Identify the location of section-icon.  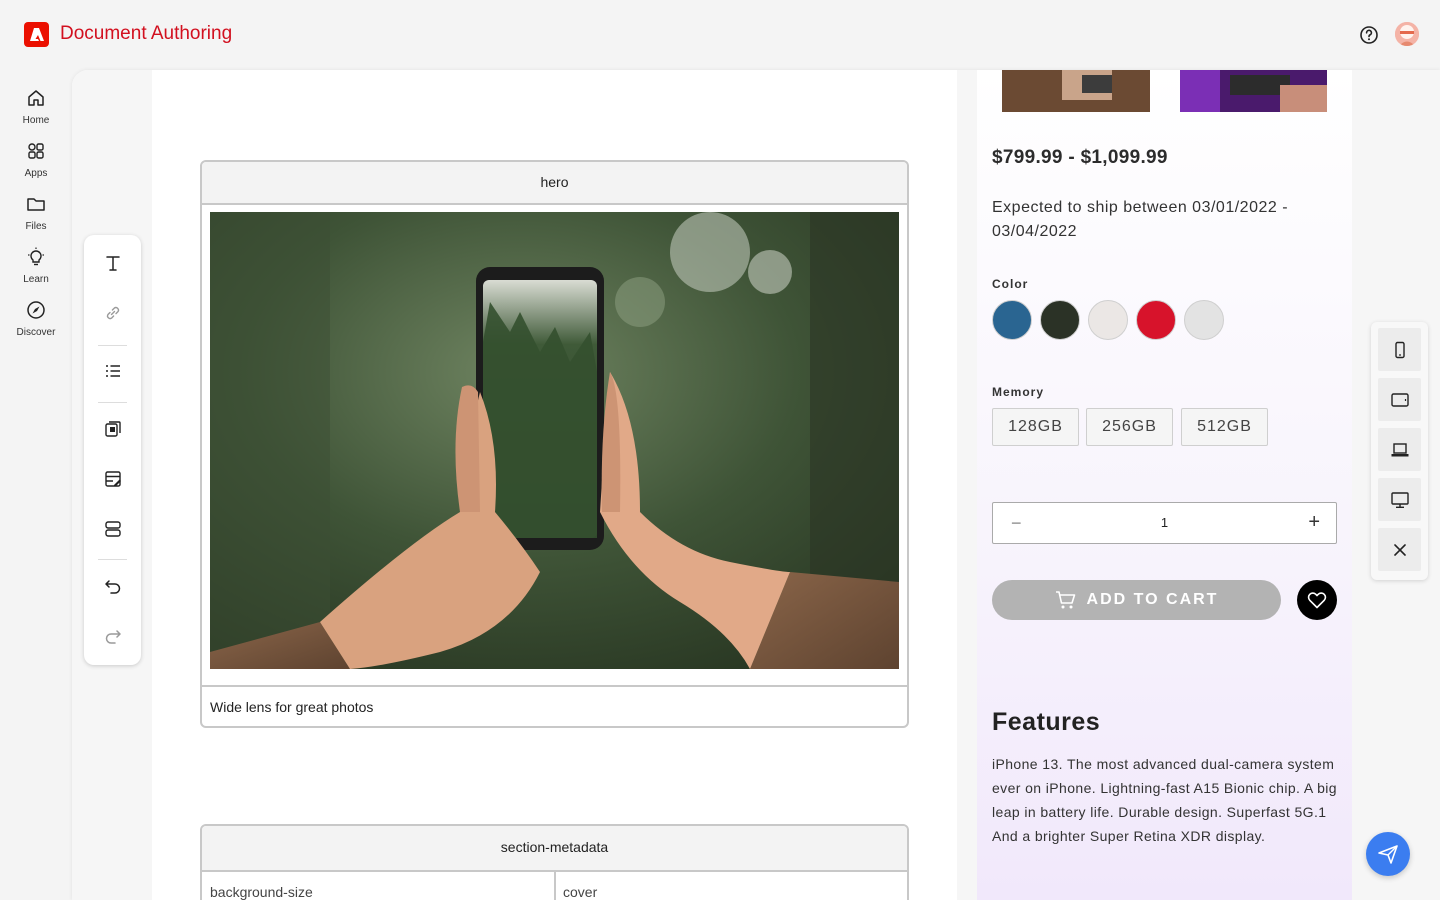
(112, 529).